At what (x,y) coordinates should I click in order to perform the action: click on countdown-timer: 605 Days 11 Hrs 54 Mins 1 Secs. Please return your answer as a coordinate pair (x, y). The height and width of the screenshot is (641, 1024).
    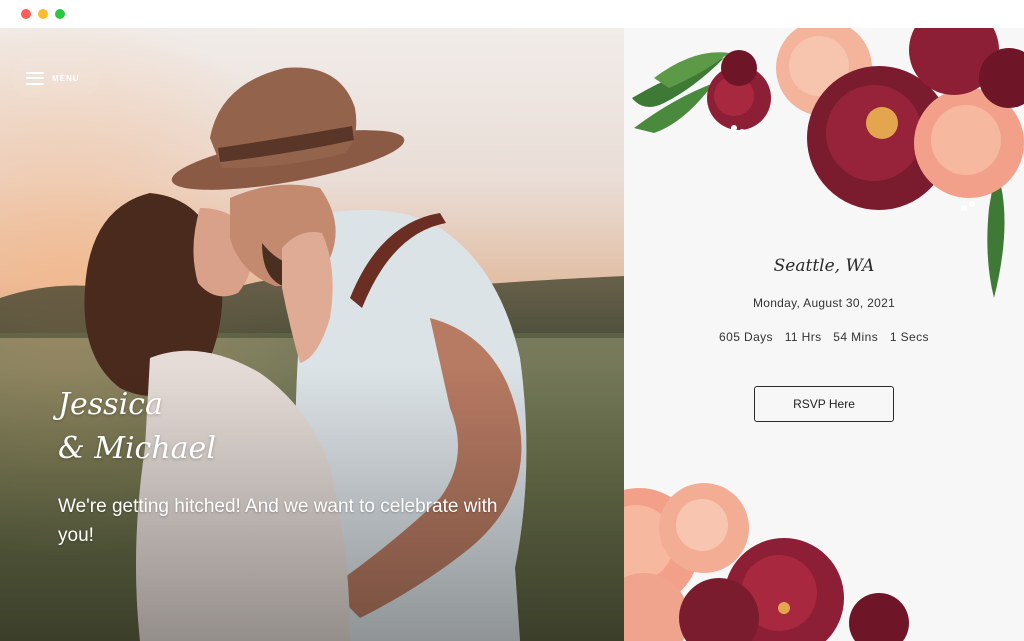
    Looking at the image, I should click on (824, 337).